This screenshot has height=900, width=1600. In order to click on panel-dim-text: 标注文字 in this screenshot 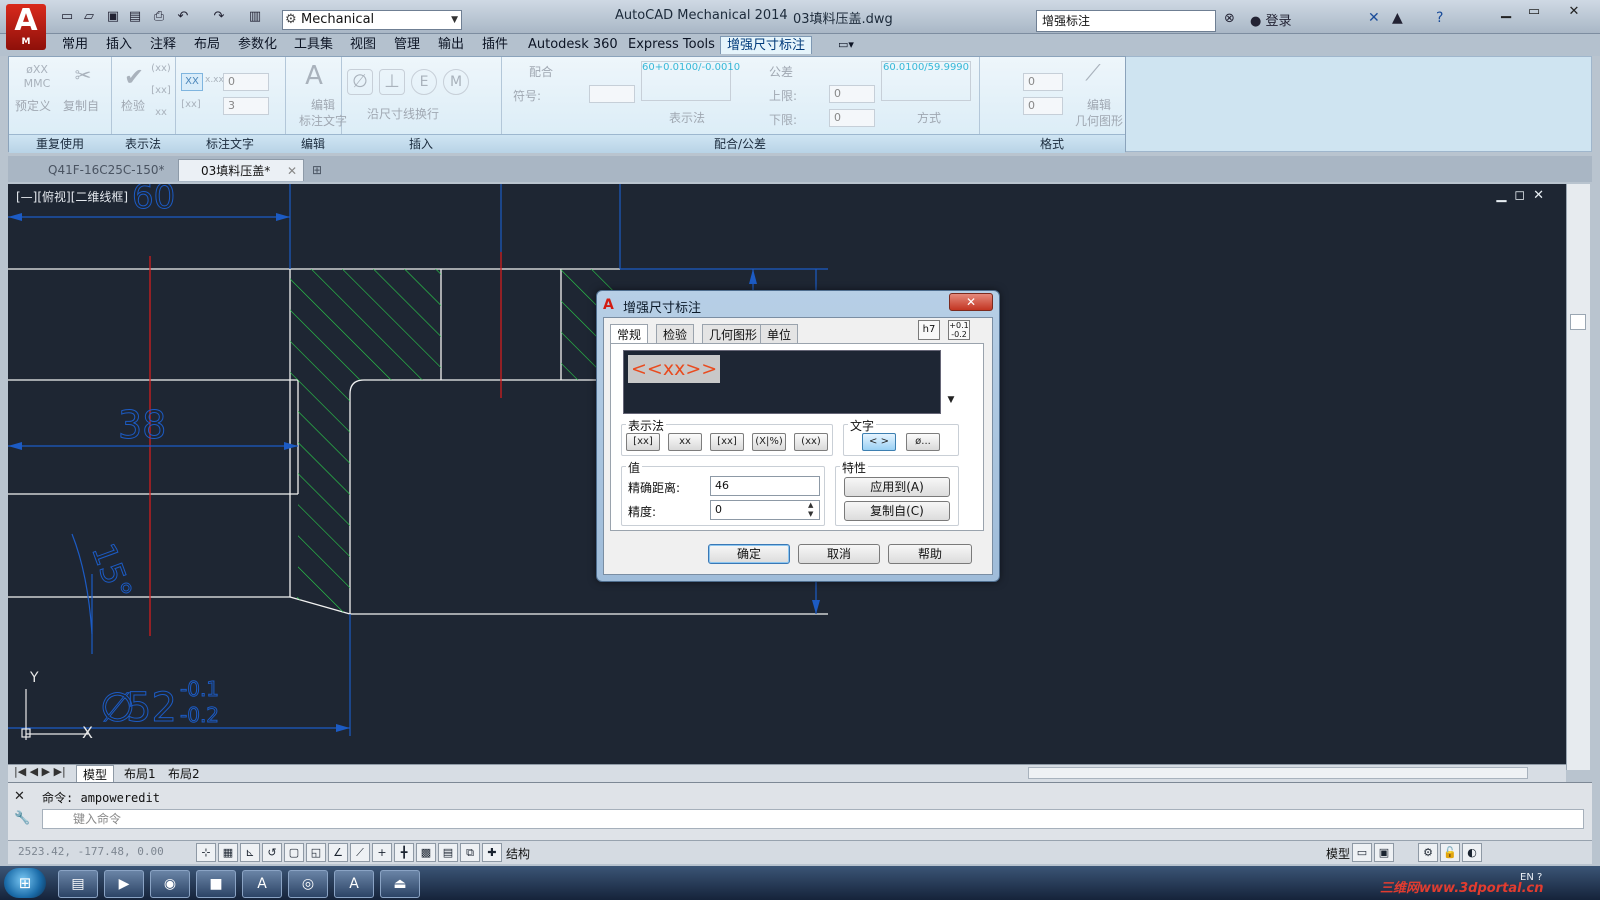, I will do `click(230, 143)`.